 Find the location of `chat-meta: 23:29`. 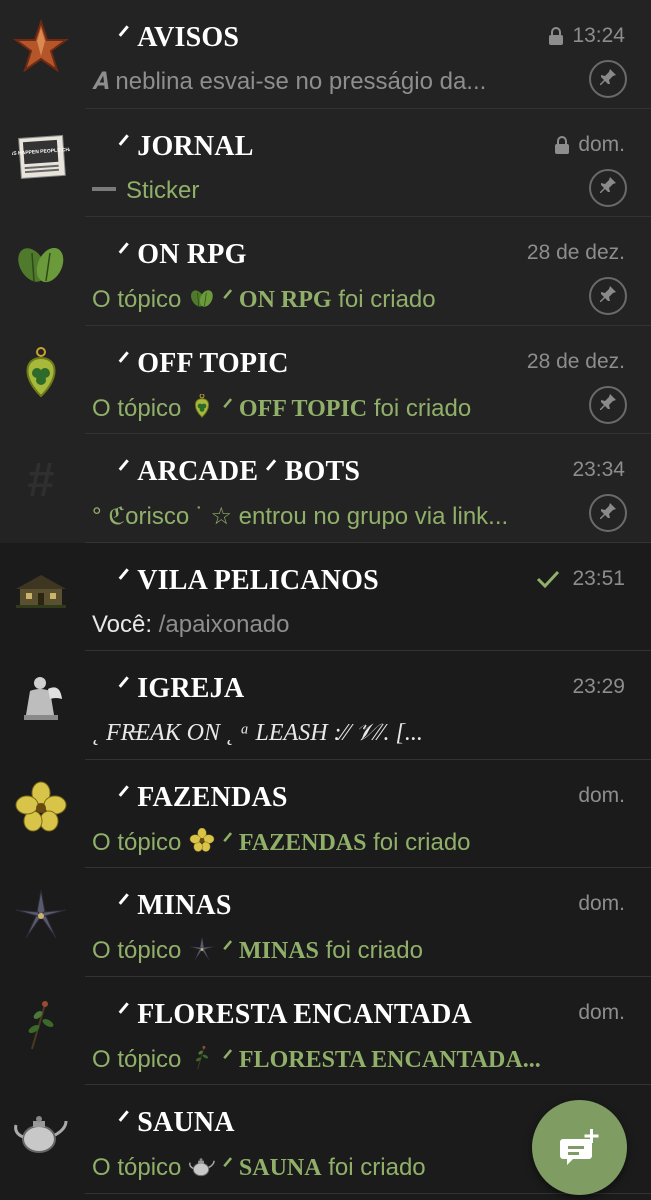

chat-meta: 23:29 is located at coordinates (598, 687).